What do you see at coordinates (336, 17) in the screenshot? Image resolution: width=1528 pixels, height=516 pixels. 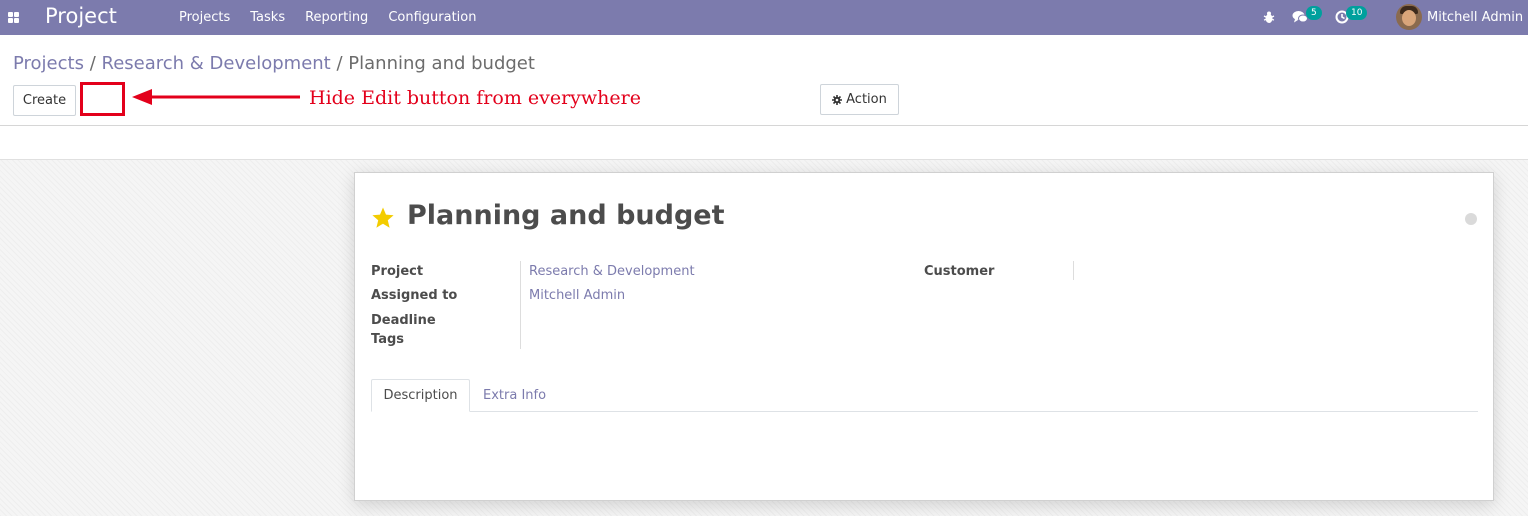 I see `menu-item-reporting: Reporting` at bounding box center [336, 17].